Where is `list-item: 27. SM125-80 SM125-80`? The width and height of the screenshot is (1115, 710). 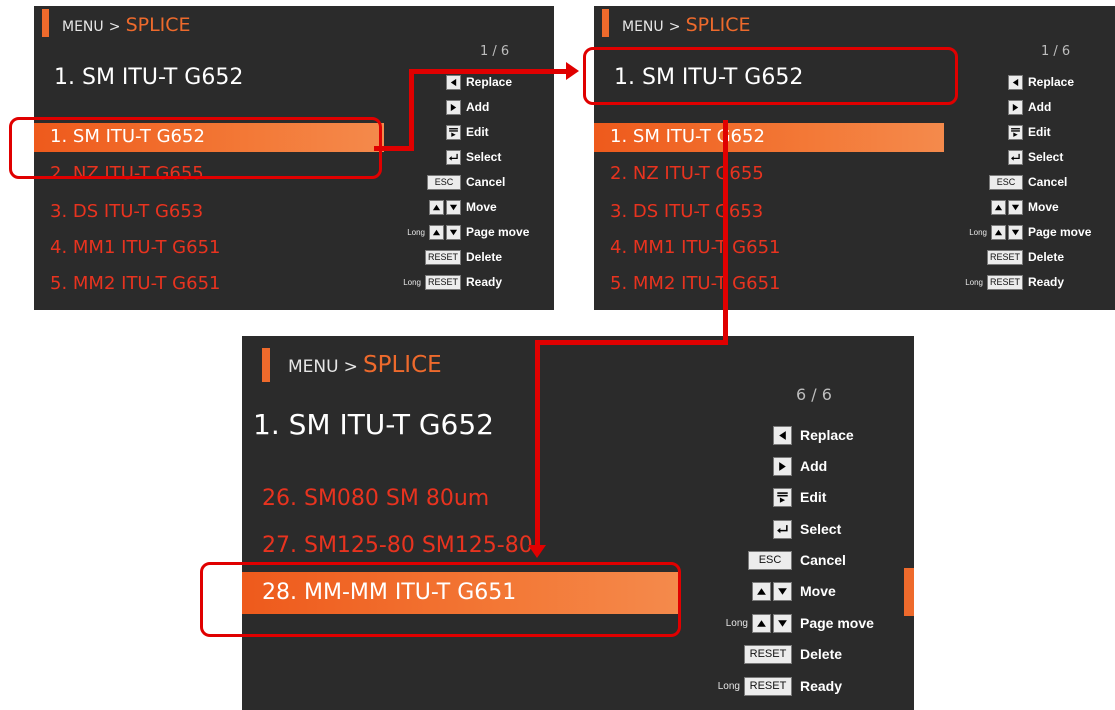
list-item: 27. SM125-80 SM125-80 is located at coordinates (397, 545).